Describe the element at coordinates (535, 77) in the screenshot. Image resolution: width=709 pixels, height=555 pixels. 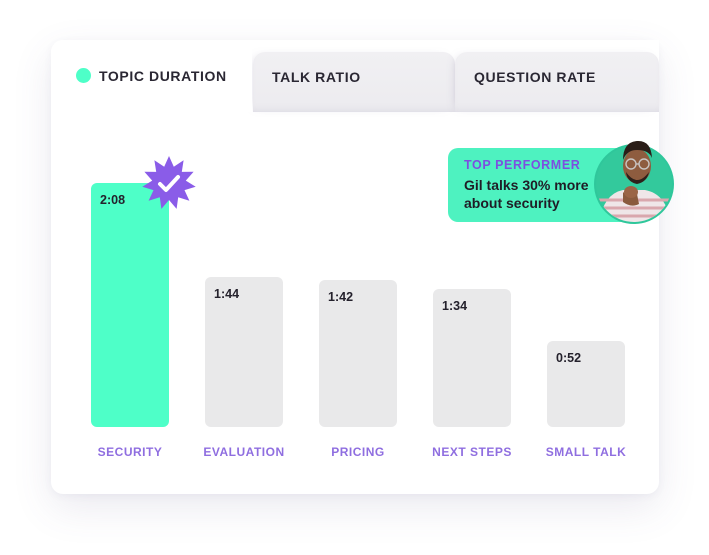
I see `tab-label: QUESTION RATE` at that location.